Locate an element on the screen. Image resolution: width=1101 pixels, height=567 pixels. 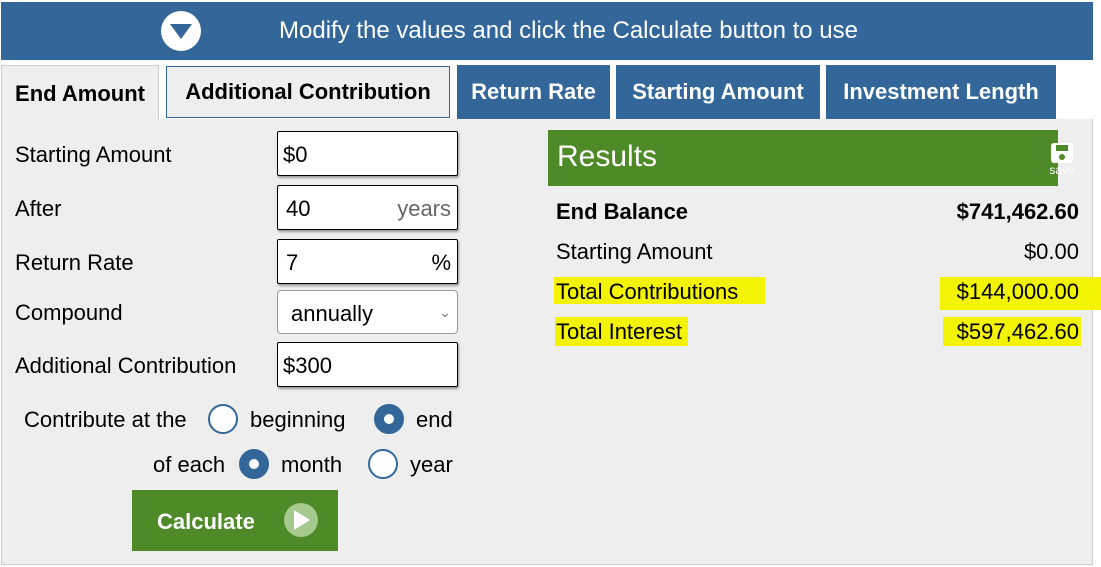
compound-value: annually is located at coordinates (332, 313).